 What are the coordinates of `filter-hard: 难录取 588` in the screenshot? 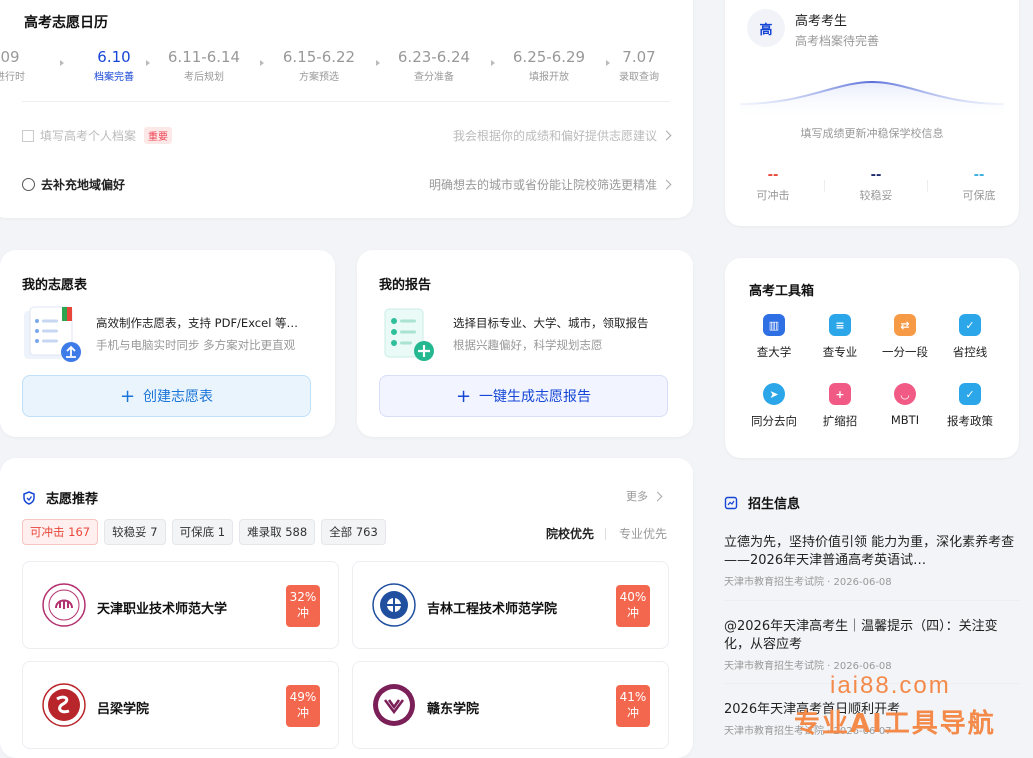 It's located at (277, 532).